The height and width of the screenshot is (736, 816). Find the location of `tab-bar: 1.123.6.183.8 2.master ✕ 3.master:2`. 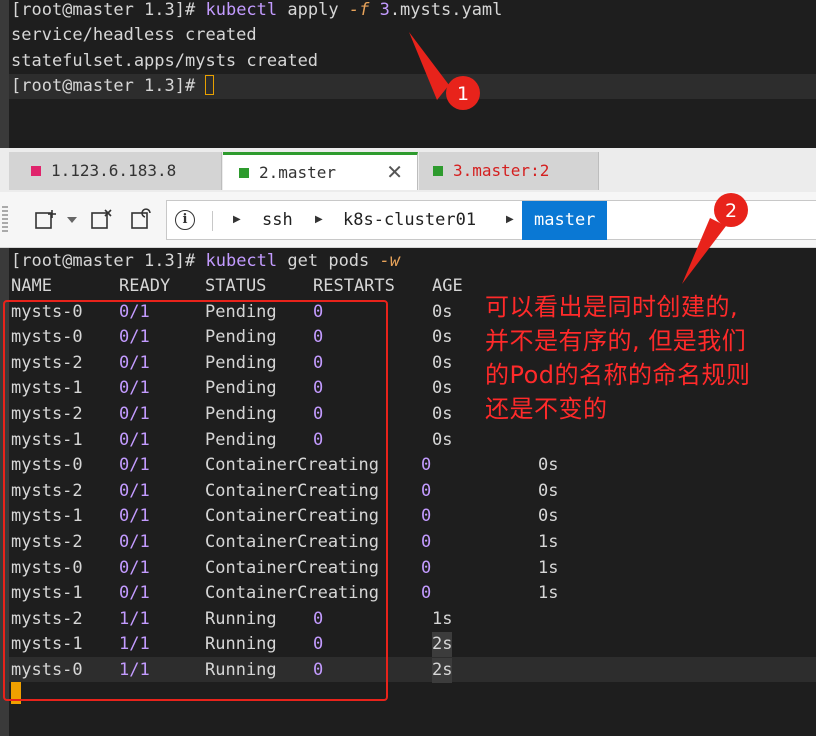

tab-bar: 1.123.6.183.8 2.master ✕ 3.master:2 is located at coordinates (408, 170).